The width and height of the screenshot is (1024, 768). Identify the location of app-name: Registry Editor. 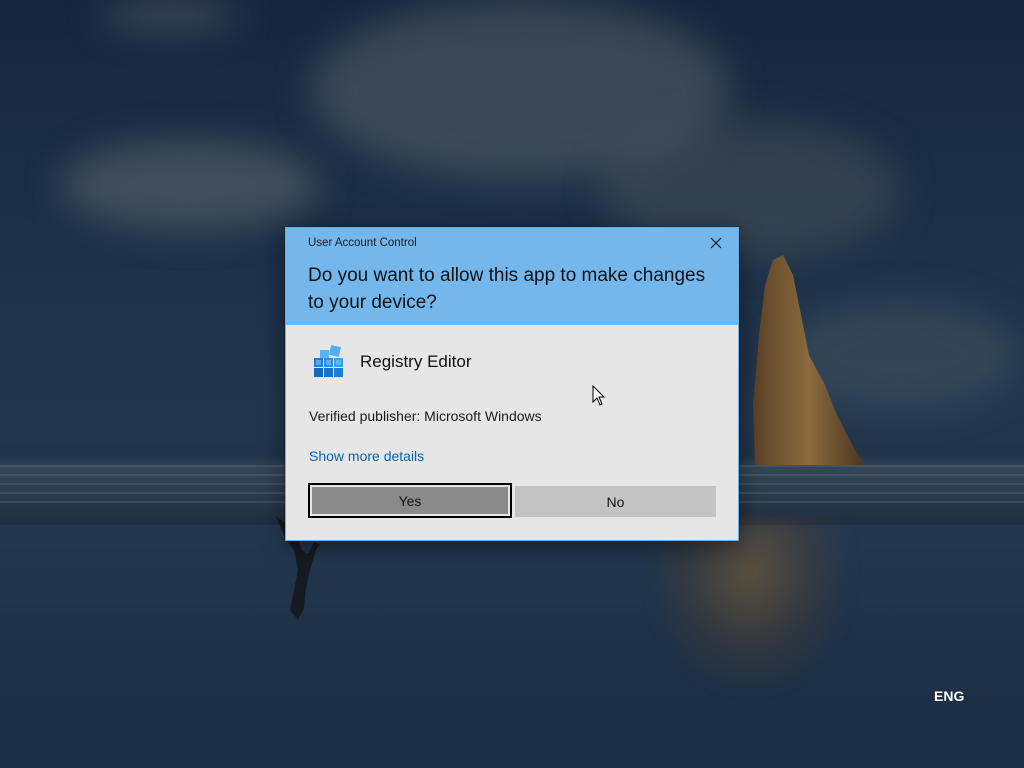
(416, 361).